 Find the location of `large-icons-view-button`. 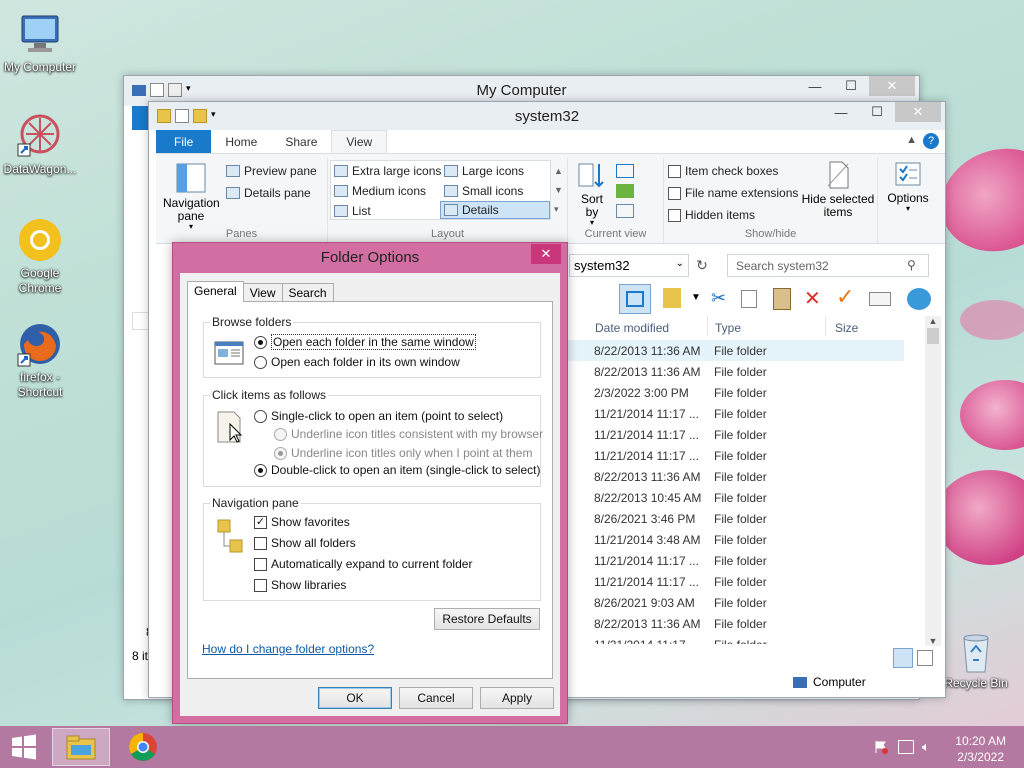

large-icons-view-button is located at coordinates (925, 658).